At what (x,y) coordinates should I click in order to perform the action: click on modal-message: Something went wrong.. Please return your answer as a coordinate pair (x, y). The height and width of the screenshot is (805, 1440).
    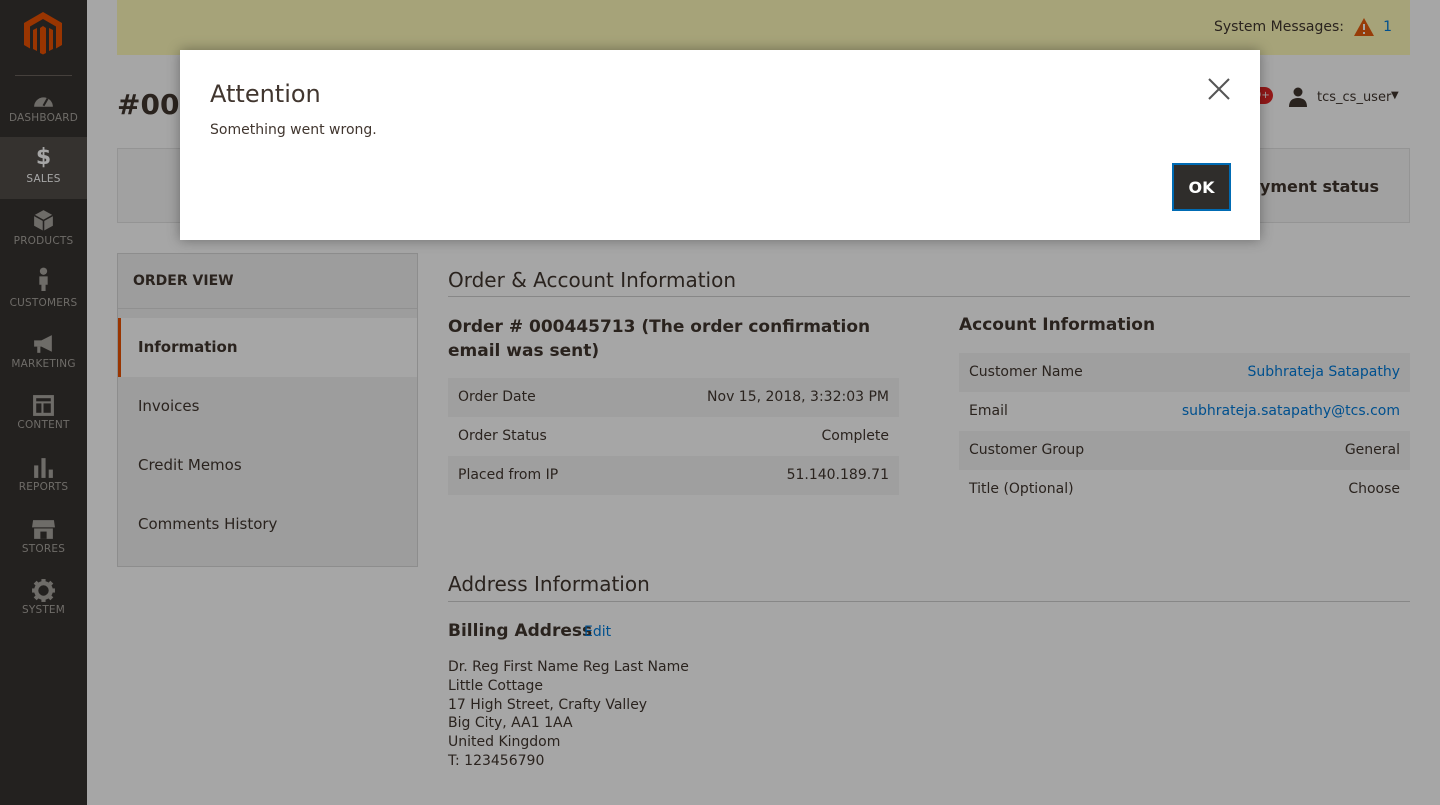
    Looking at the image, I should click on (293, 130).